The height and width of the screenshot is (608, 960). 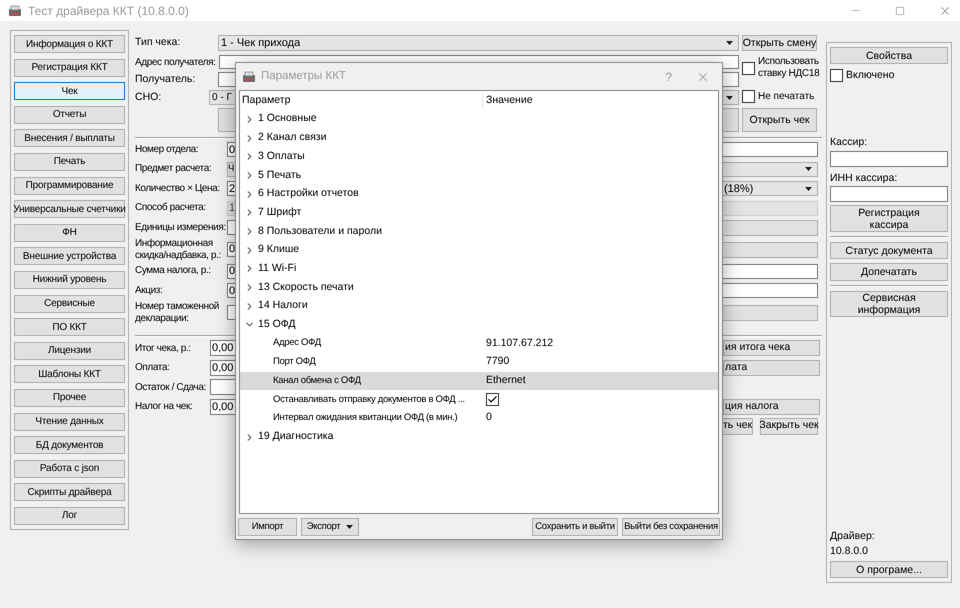 I want to click on button: лата, so click(x=771, y=368).